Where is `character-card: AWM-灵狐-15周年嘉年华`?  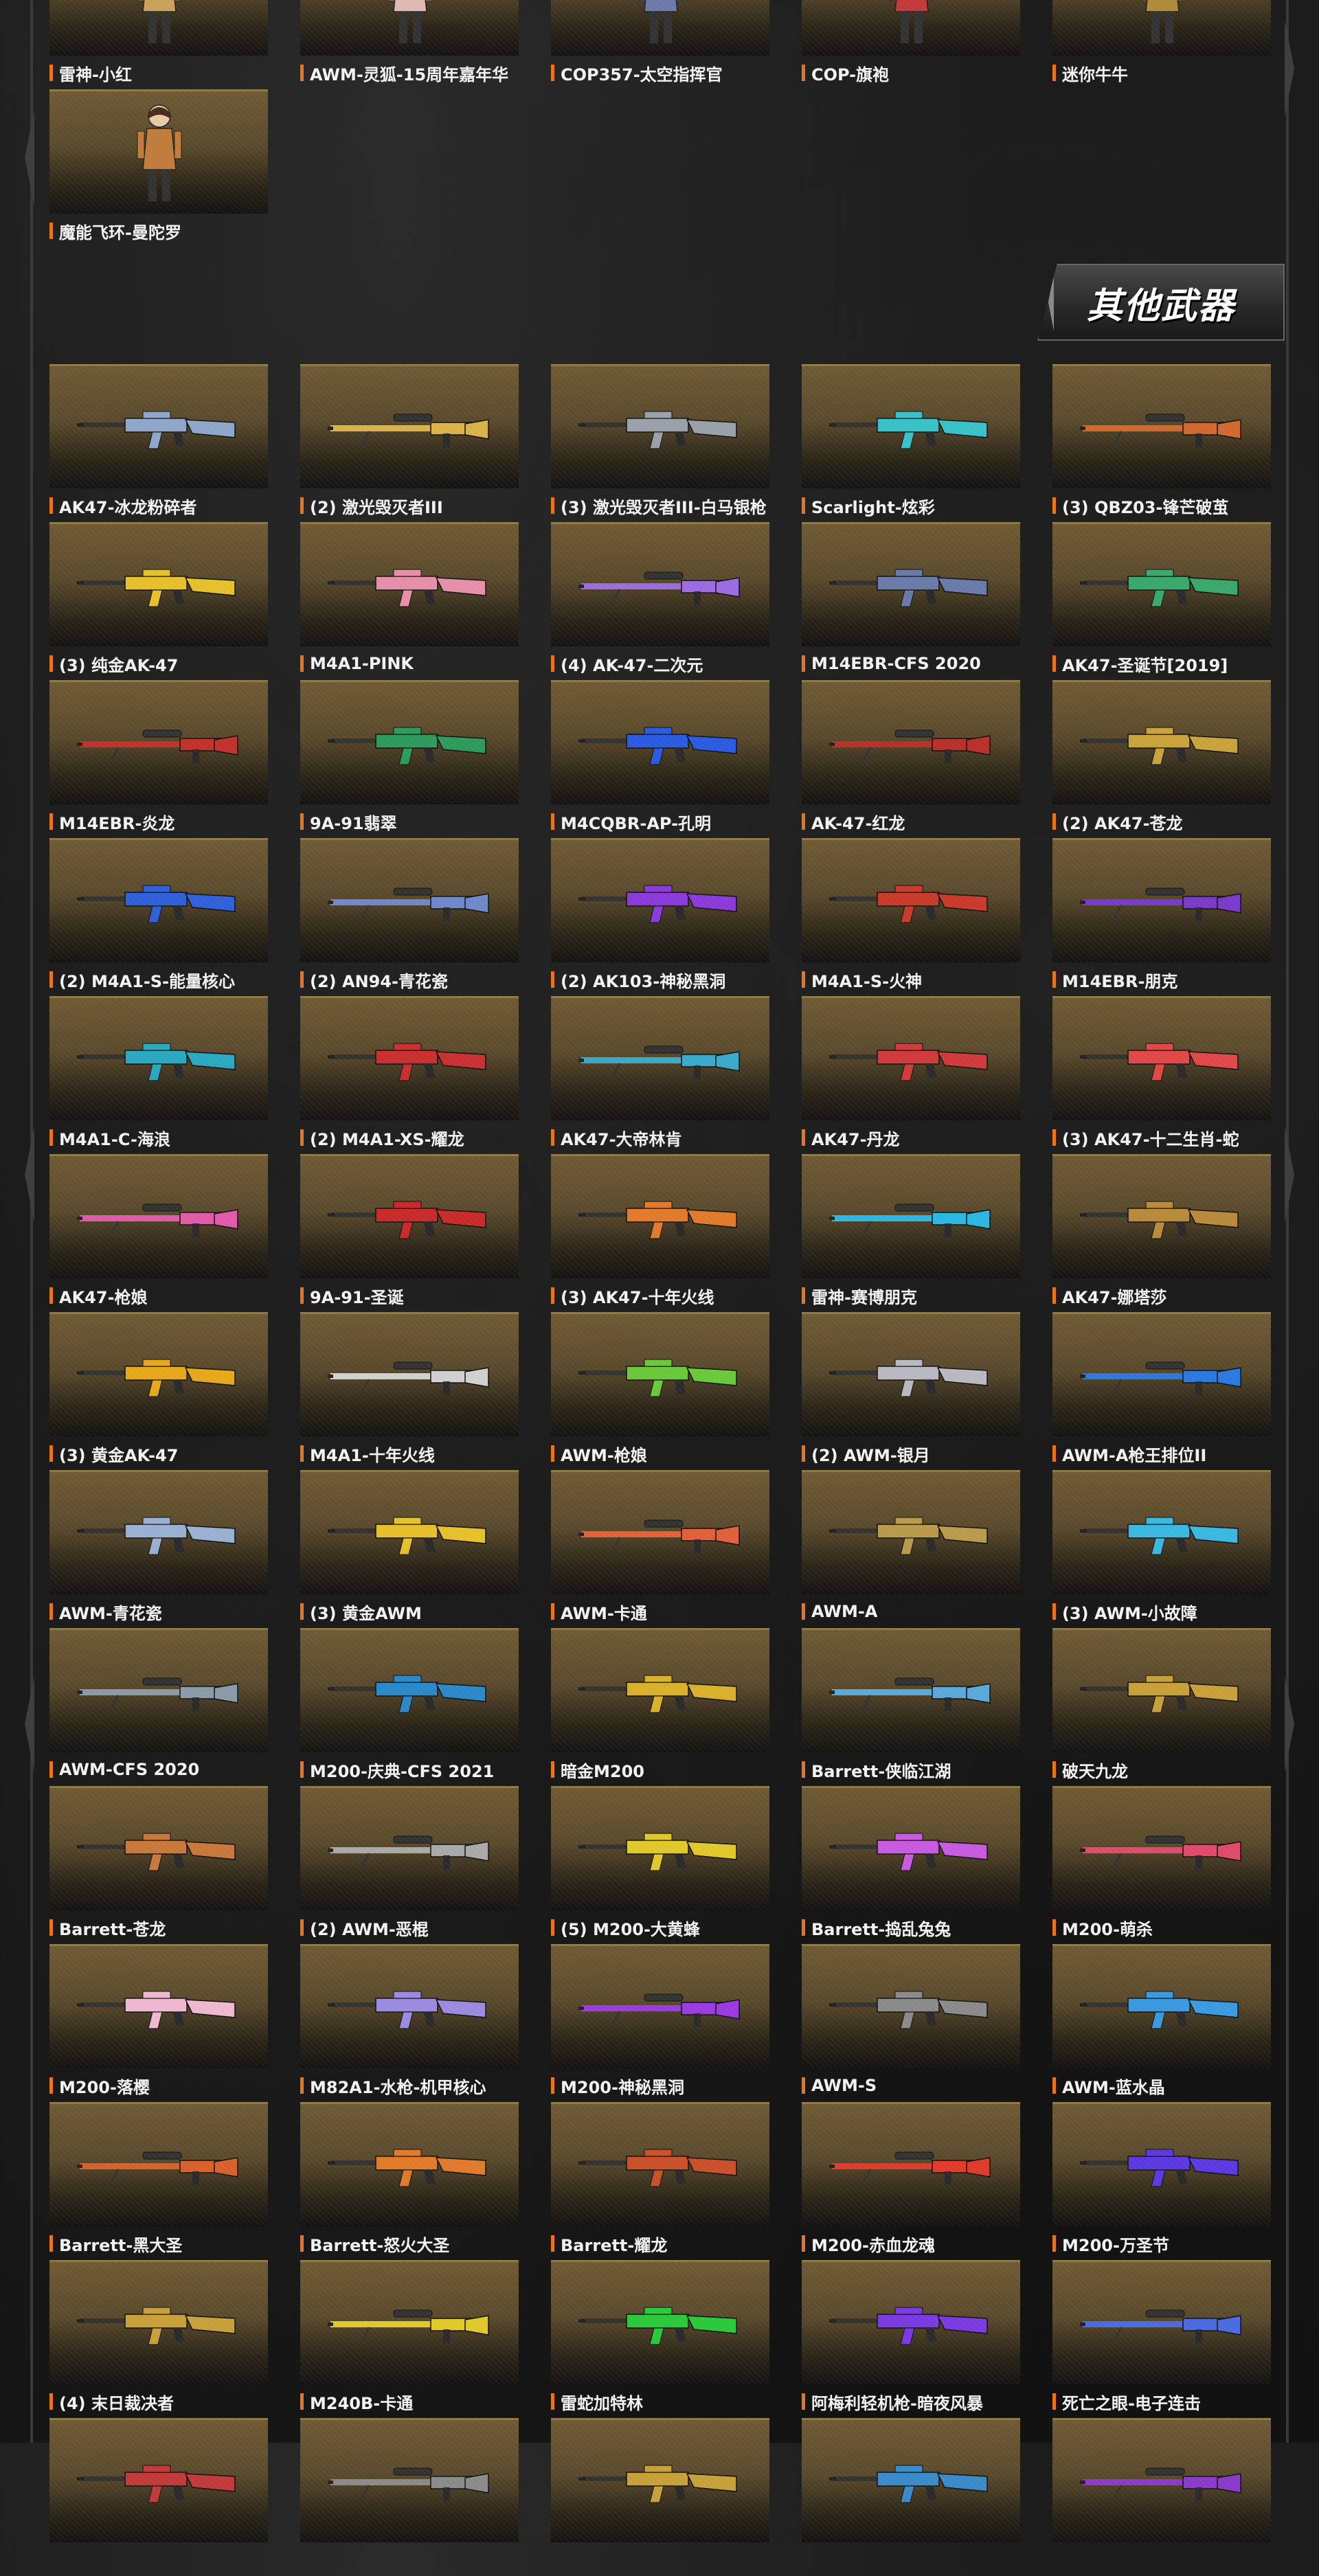 character-card: AWM-灵狐-15周年嘉年华 is located at coordinates (410, 44).